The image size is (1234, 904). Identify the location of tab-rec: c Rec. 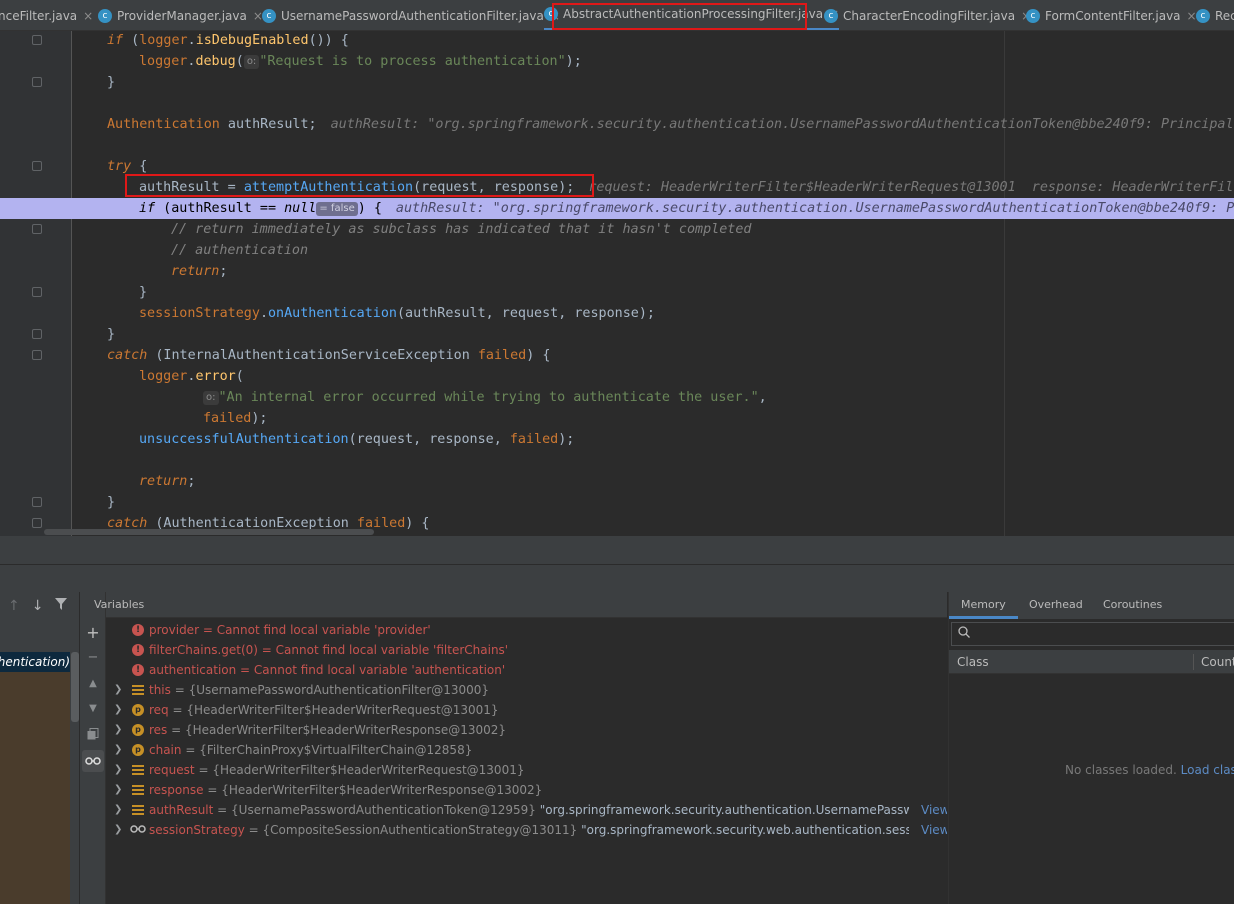
(1215, 15).